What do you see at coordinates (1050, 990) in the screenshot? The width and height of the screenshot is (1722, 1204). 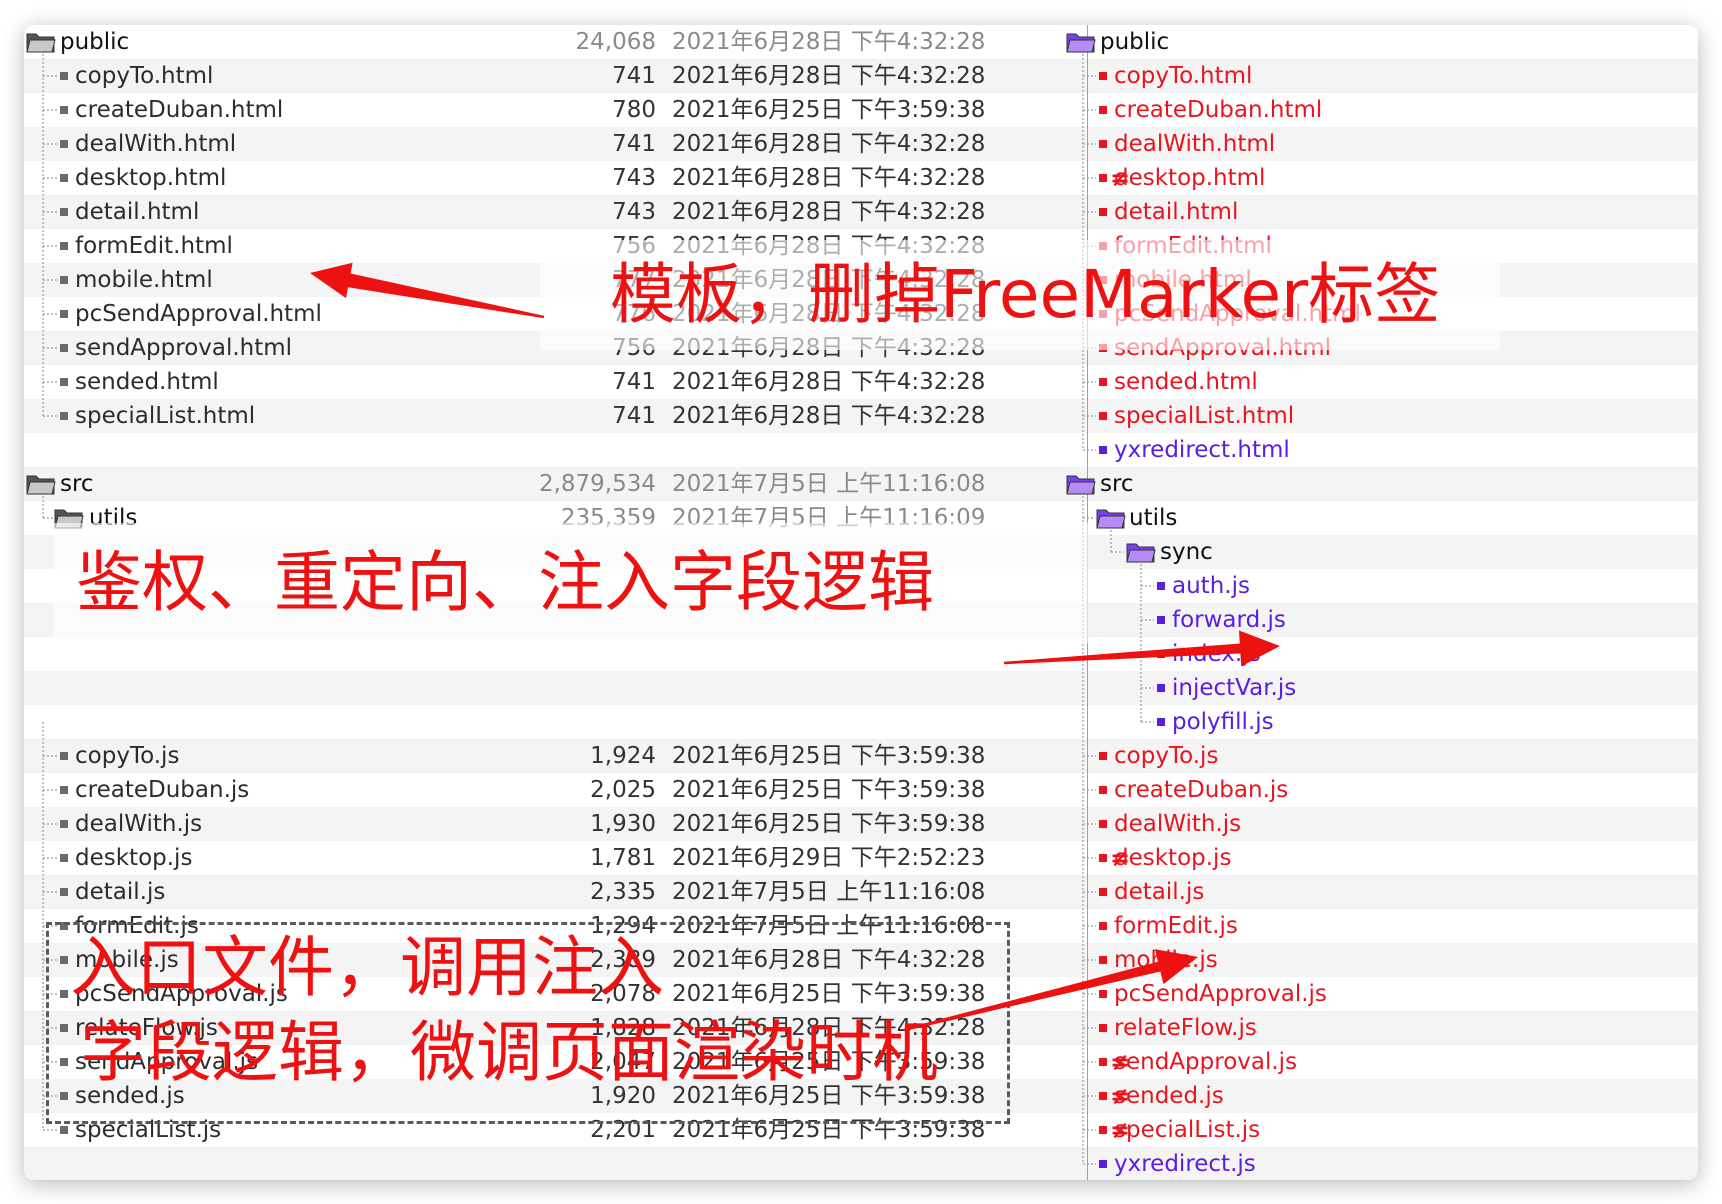 I see `arrow-to-mobile-js` at bounding box center [1050, 990].